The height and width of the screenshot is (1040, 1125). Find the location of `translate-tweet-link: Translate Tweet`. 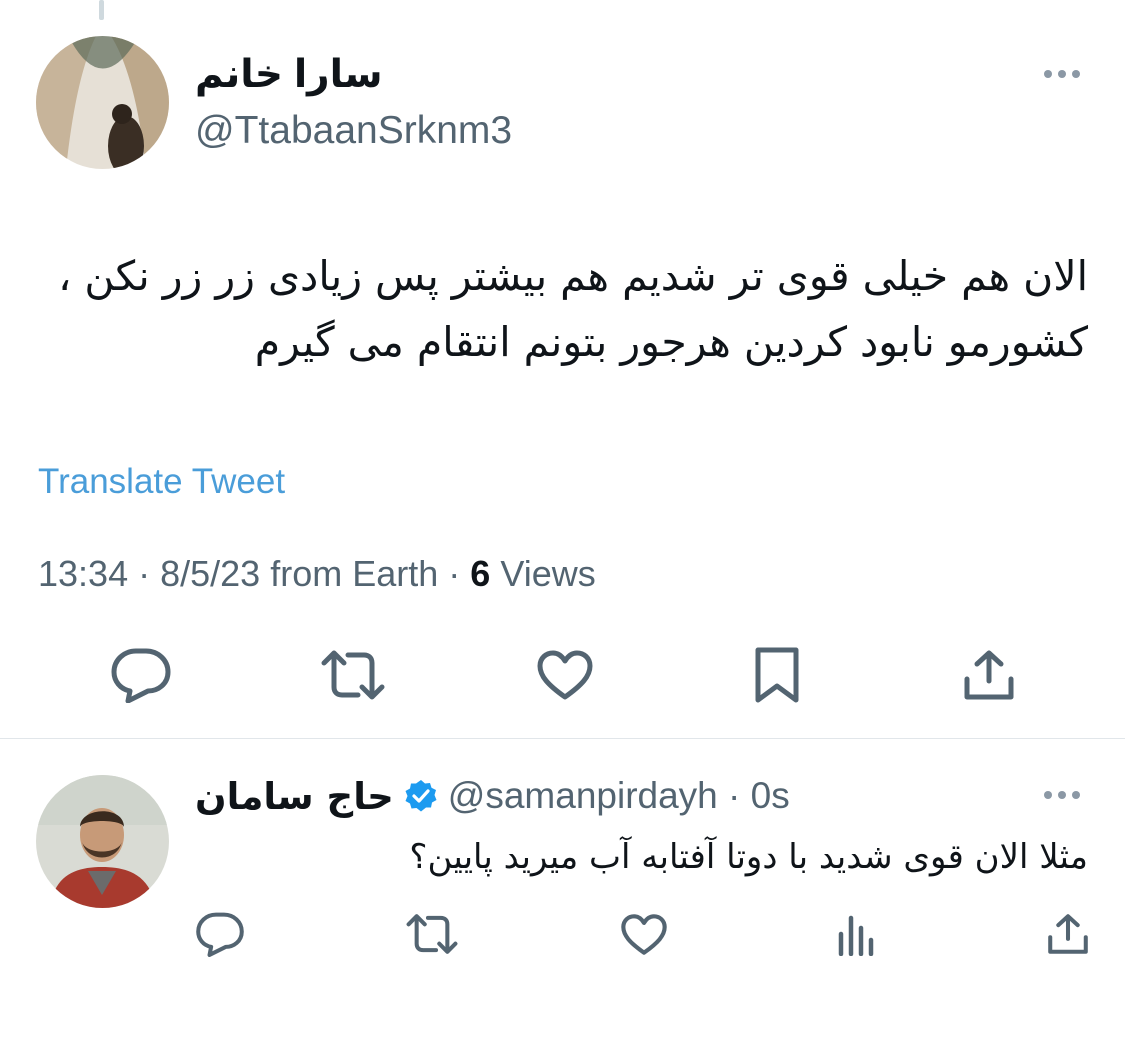

translate-tweet-link: Translate Tweet is located at coordinates (161, 482).